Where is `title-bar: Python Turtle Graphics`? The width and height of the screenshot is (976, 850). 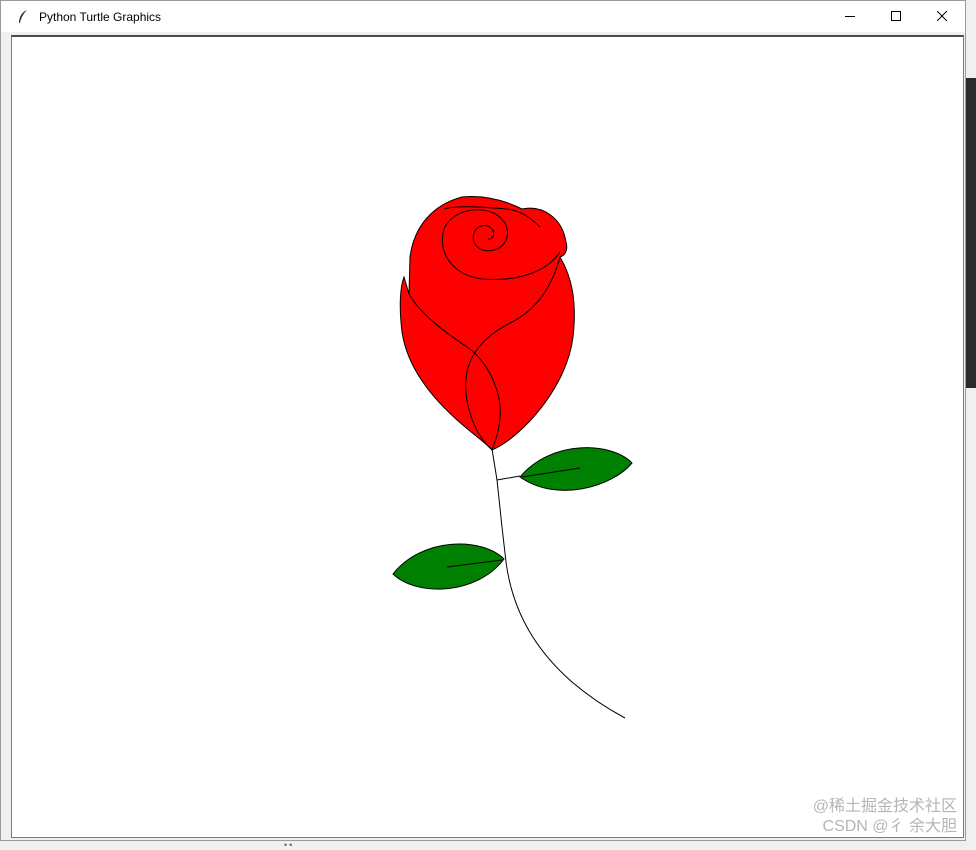 title-bar: Python Turtle Graphics is located at coordinates (483, 16).